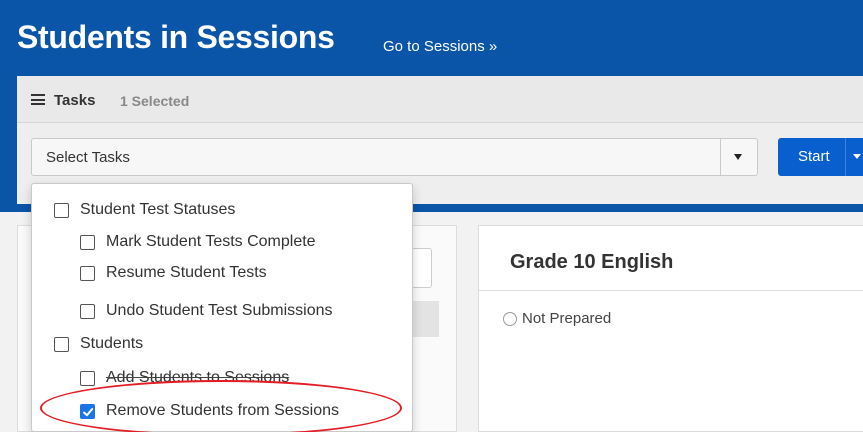  I want to click on start-divider, so click(845, 157).